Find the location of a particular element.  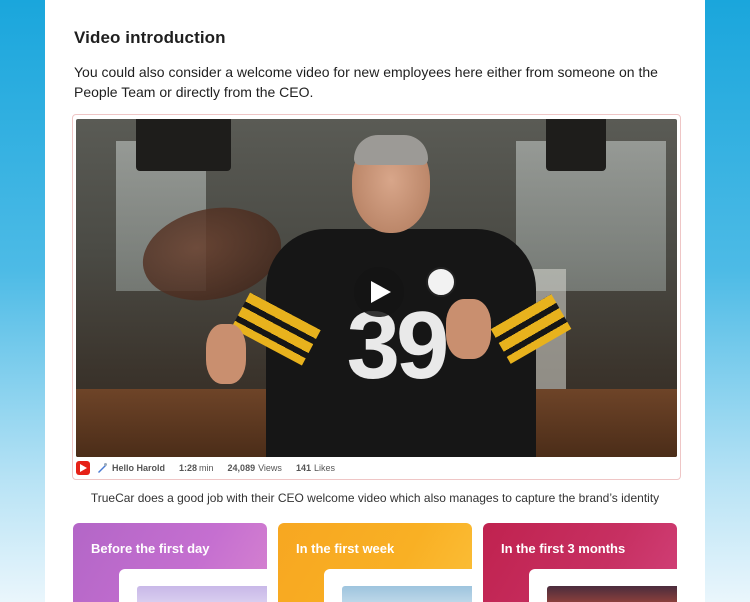

stage-card-first-week: In the first week is located at coordinates (375, 562).